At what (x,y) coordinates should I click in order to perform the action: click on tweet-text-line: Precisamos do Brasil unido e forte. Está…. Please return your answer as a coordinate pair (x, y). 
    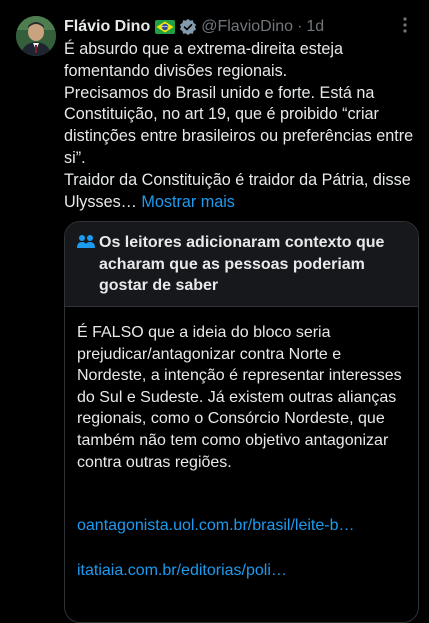
    Looking at the image, I should click on (239, 125).